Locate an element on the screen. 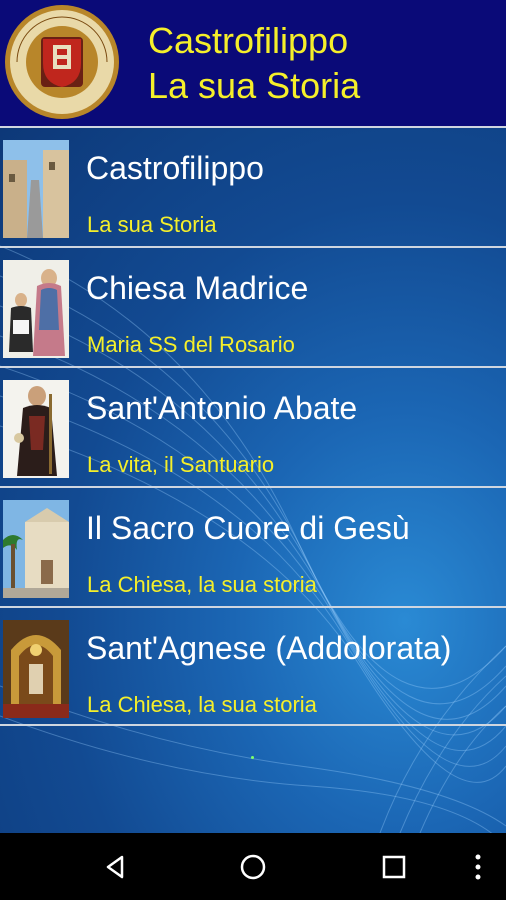 This screenshot has width=506, height=900. seal-logo-icon is located at coordinates (62, 62).